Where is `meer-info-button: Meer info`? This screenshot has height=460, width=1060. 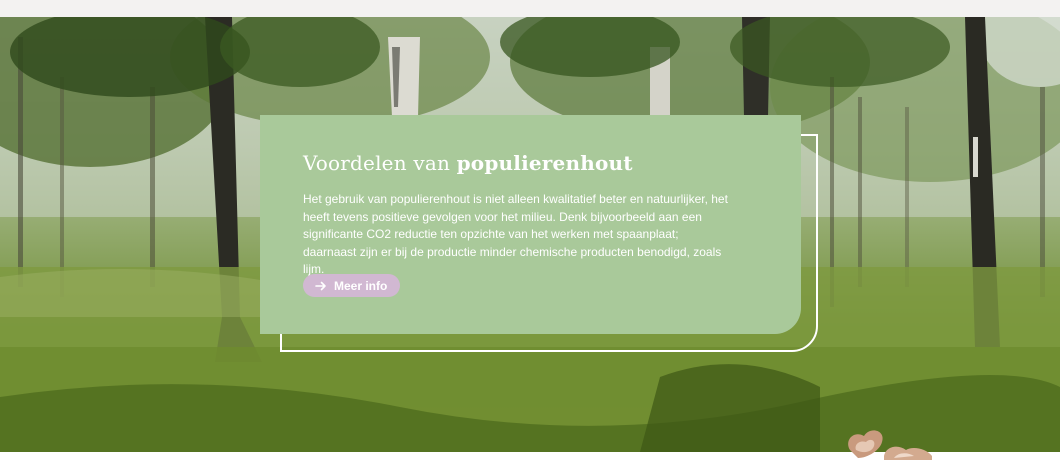
meer-info-button: Meer info is located at coordinates (352, 285).